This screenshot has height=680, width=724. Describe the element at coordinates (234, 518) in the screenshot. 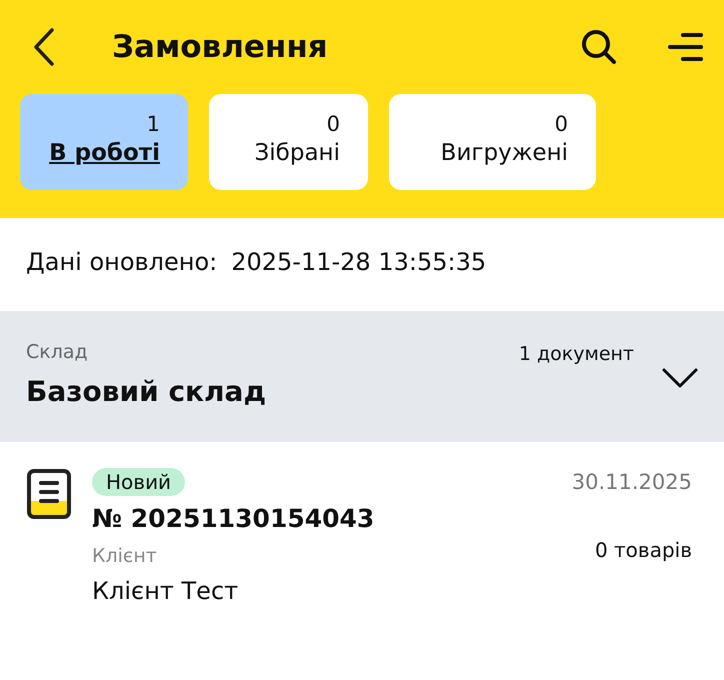

I see `order-number: № 20251130154043` at that location.